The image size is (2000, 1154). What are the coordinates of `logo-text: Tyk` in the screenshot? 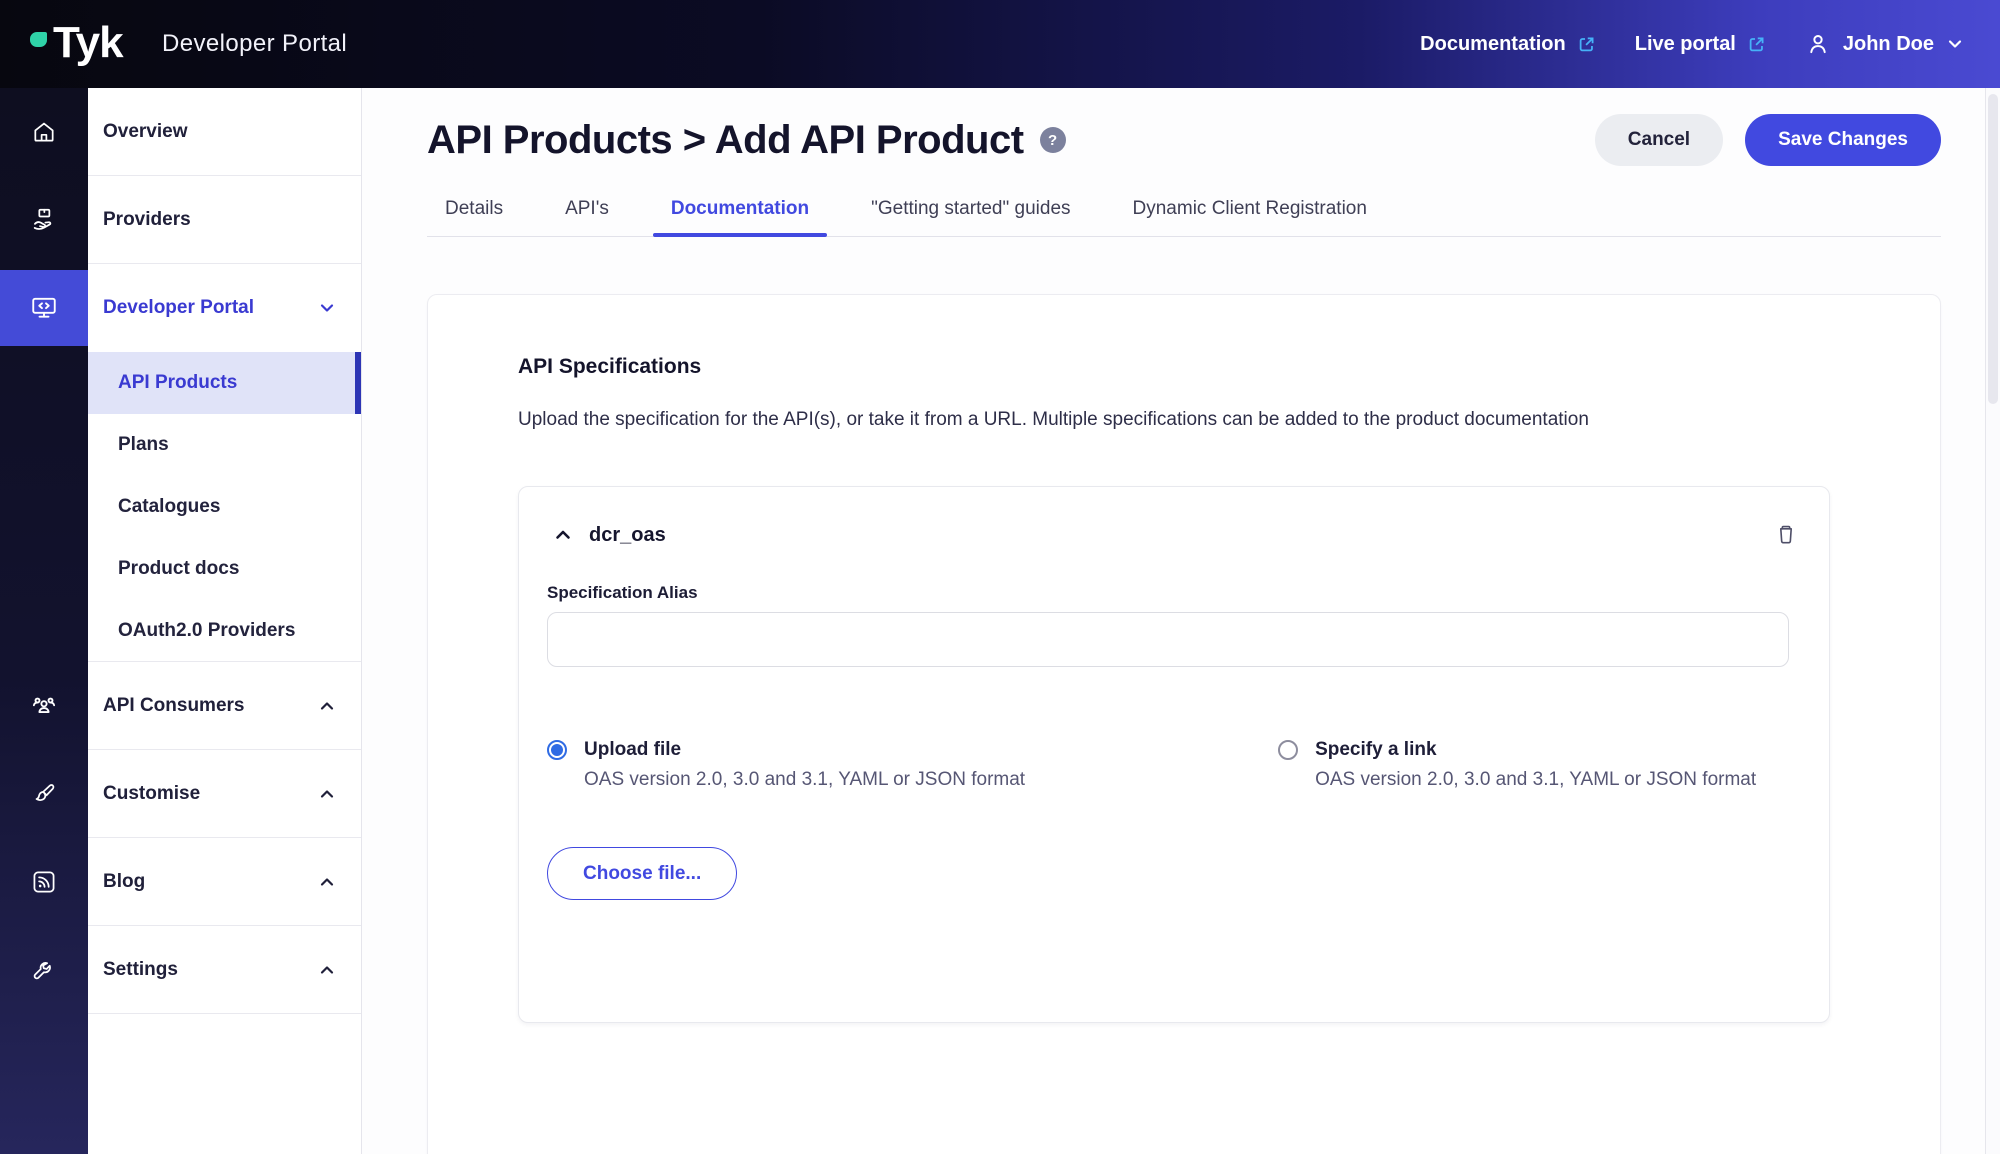 It's located at (88, 42).